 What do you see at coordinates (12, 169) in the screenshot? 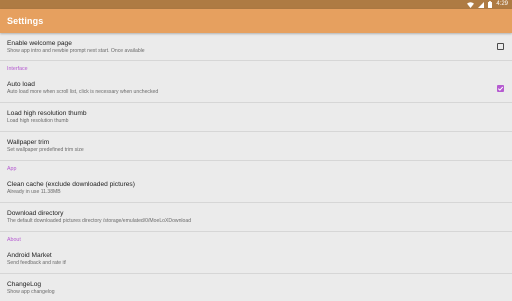
I see `section-header-app: App` at bounding box center [12, 169].